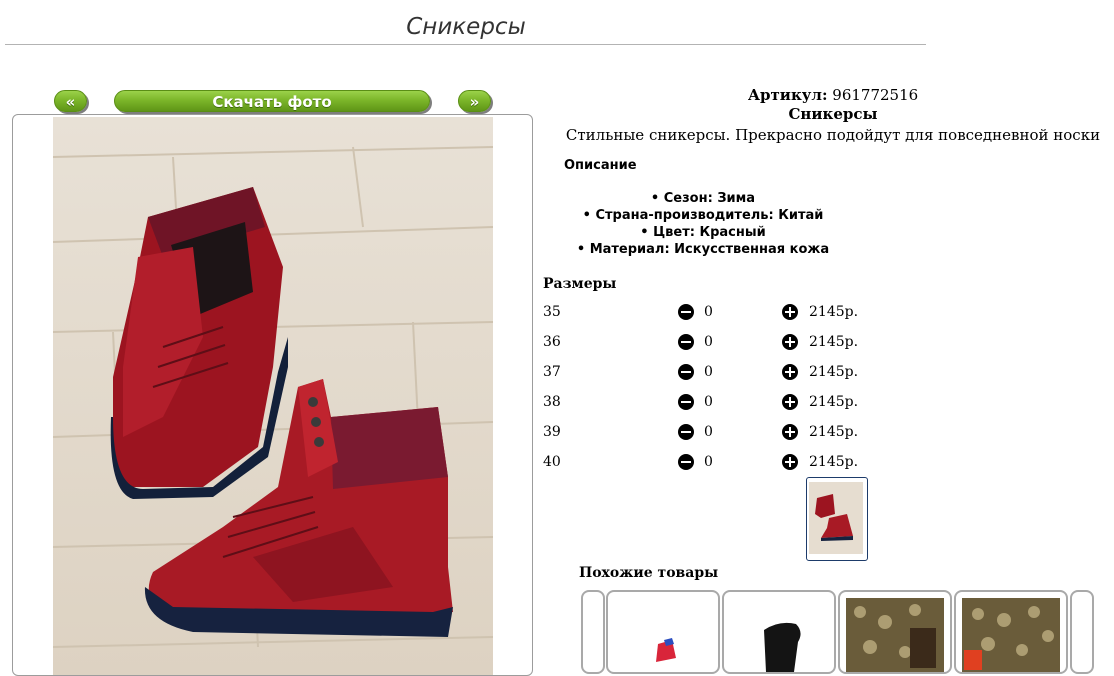 This screenshot has width=1114, height=676. I want to click on size-value: 37, so click(552, 372).